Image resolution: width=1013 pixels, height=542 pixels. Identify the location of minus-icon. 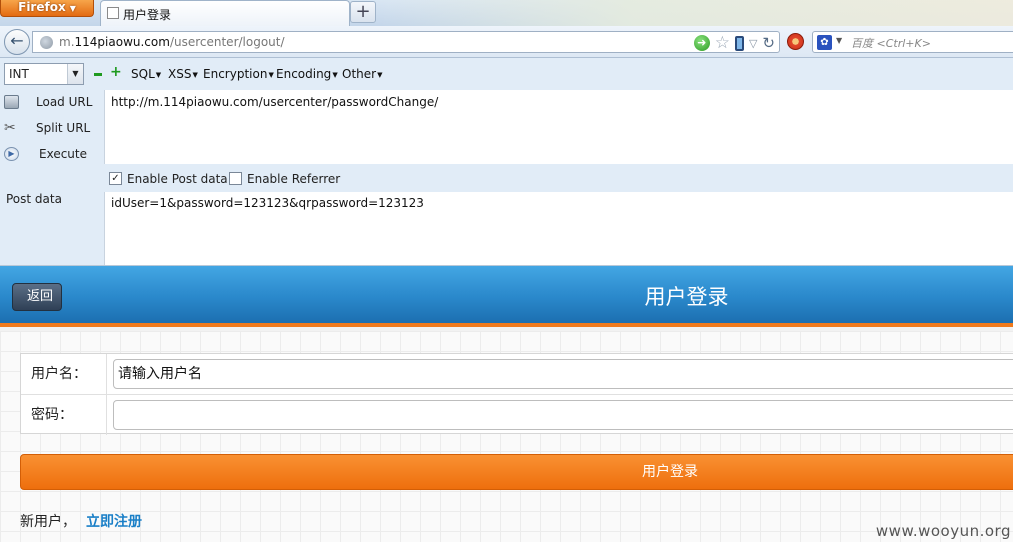
(98, 74).